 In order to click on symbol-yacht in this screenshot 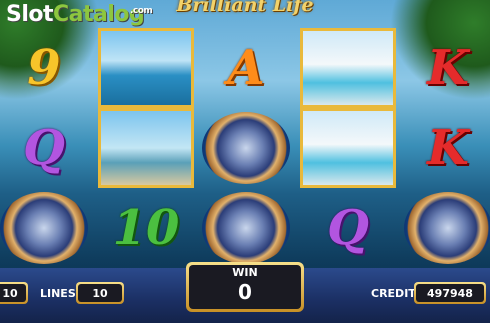, I will do `click(146, 68)`.